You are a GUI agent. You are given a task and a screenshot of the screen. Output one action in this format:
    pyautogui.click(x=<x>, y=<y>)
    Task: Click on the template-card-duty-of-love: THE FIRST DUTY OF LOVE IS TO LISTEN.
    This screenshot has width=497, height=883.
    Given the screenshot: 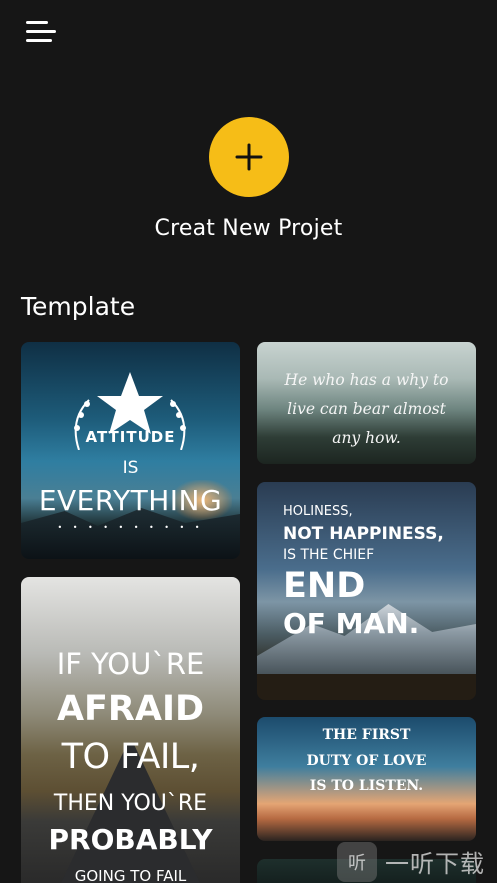 What is the action you would take?
    pyautogui.click(x=366, y=779)
    